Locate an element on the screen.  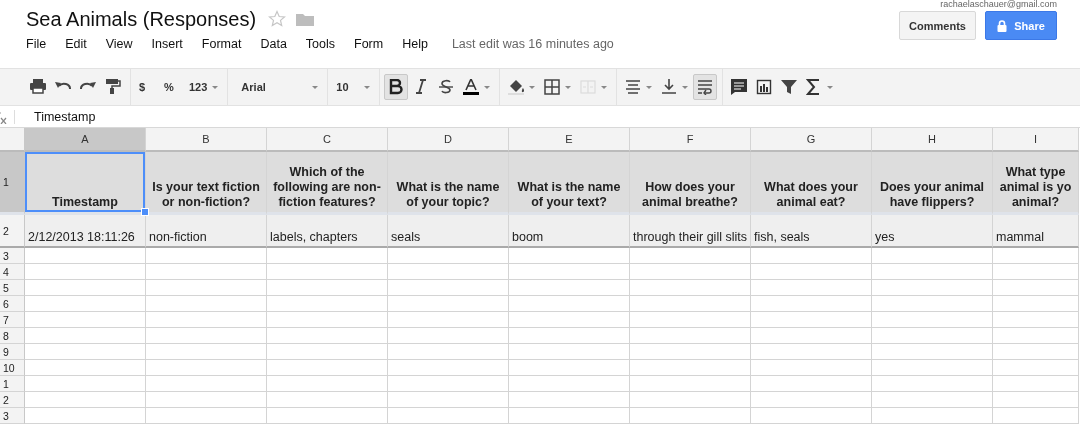
column-header: A is located at coordinates (85, 140).